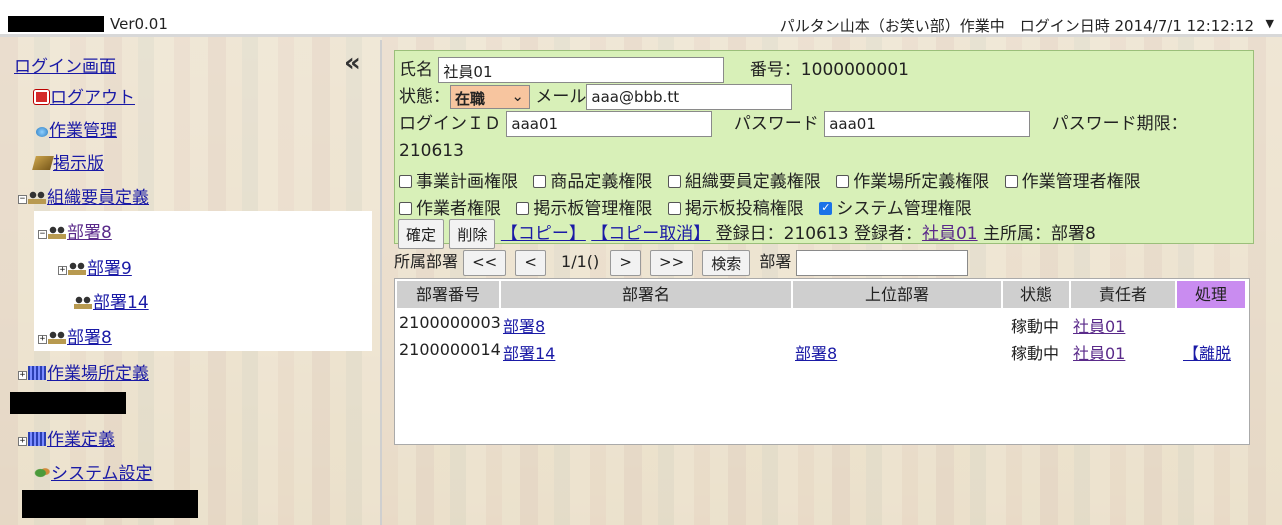 This screenshot has height=525, width=1282. Describe the element at coordinates (42, 473) in the screenshot. I see `system-settings-icon` at that location.